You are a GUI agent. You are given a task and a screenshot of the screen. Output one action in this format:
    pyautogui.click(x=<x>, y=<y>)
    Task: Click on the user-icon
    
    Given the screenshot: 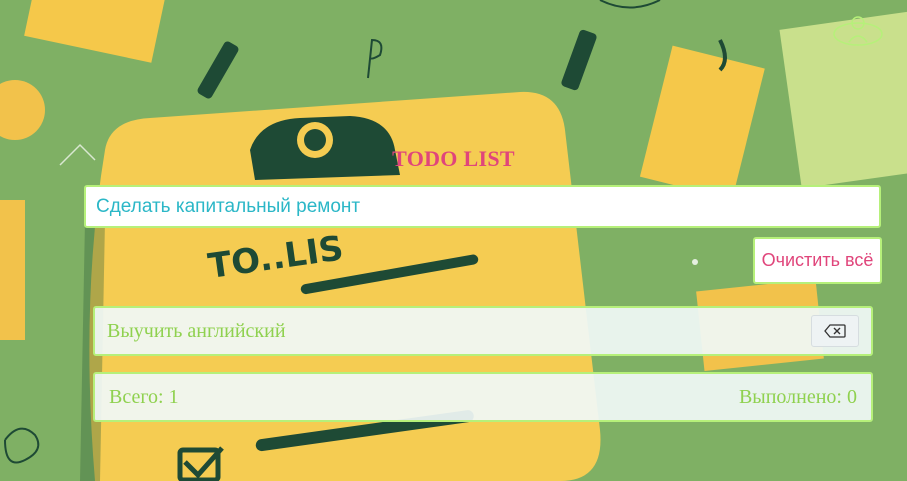 What is the action you would take?
    pyautogui.click(x=858, y=30)
    